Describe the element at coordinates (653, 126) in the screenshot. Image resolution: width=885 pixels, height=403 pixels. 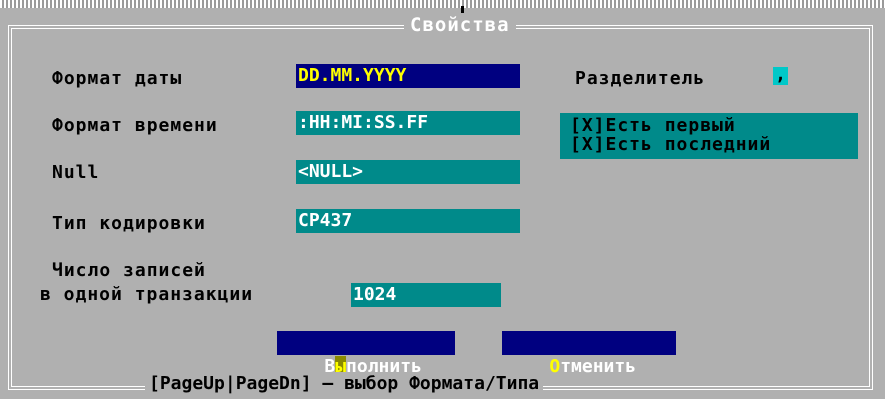
I see `checkbox-has-first: [X]Есть первый` at that location.